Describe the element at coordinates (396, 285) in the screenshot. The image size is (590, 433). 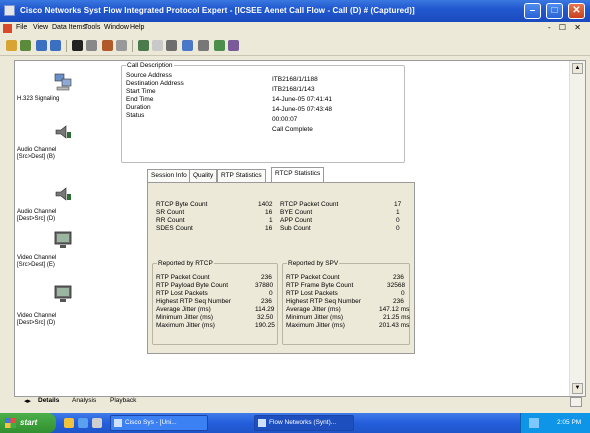
I see `field-value: 32568` at that location.